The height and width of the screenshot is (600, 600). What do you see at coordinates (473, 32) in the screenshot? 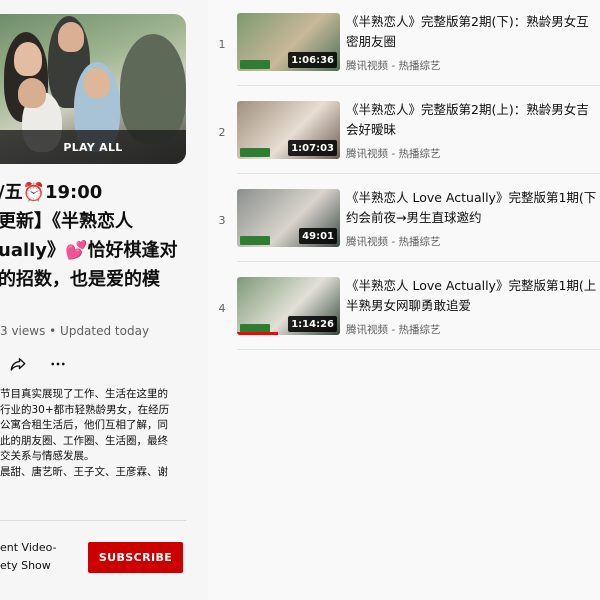
I see `video-title: 《半熟恋人》完整版第2期(下)：熟龄男女互 密朋友圈` at bounding box center [473, 32].